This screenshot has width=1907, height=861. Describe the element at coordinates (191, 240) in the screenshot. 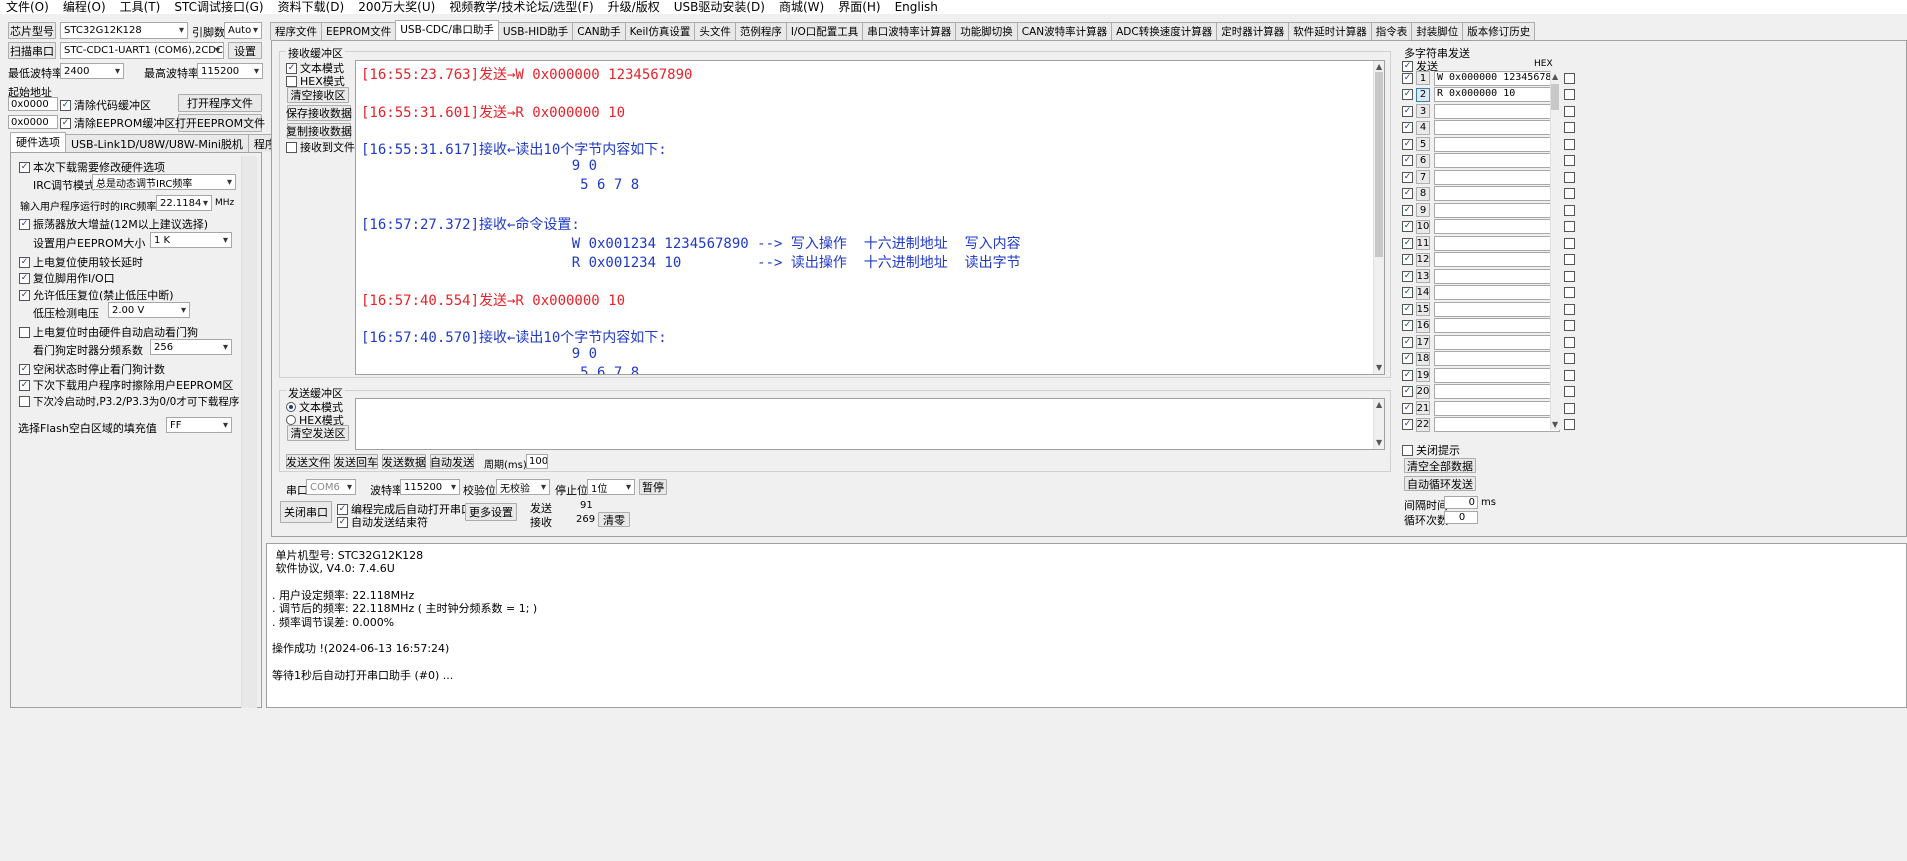

I see `eeprom-size-select: 1 K` at that location.